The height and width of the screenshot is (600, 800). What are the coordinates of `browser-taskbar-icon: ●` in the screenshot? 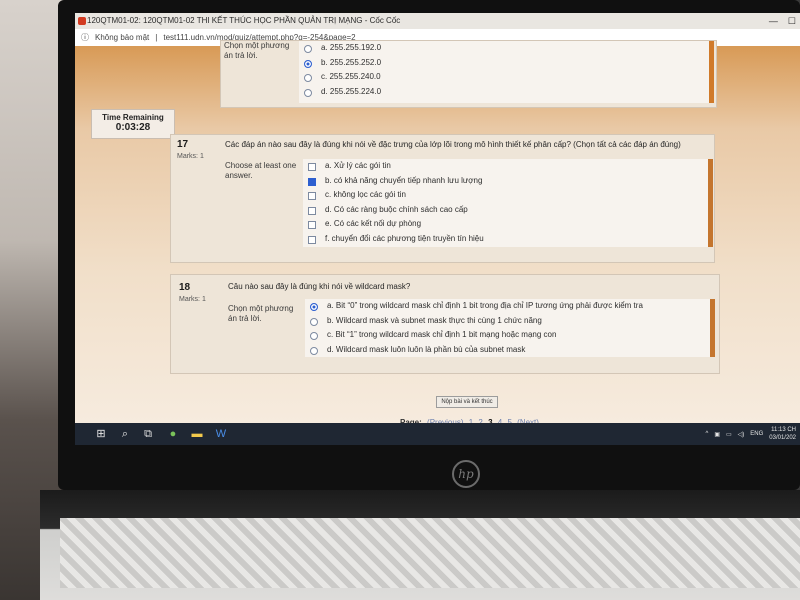 It's located at (173, 434).